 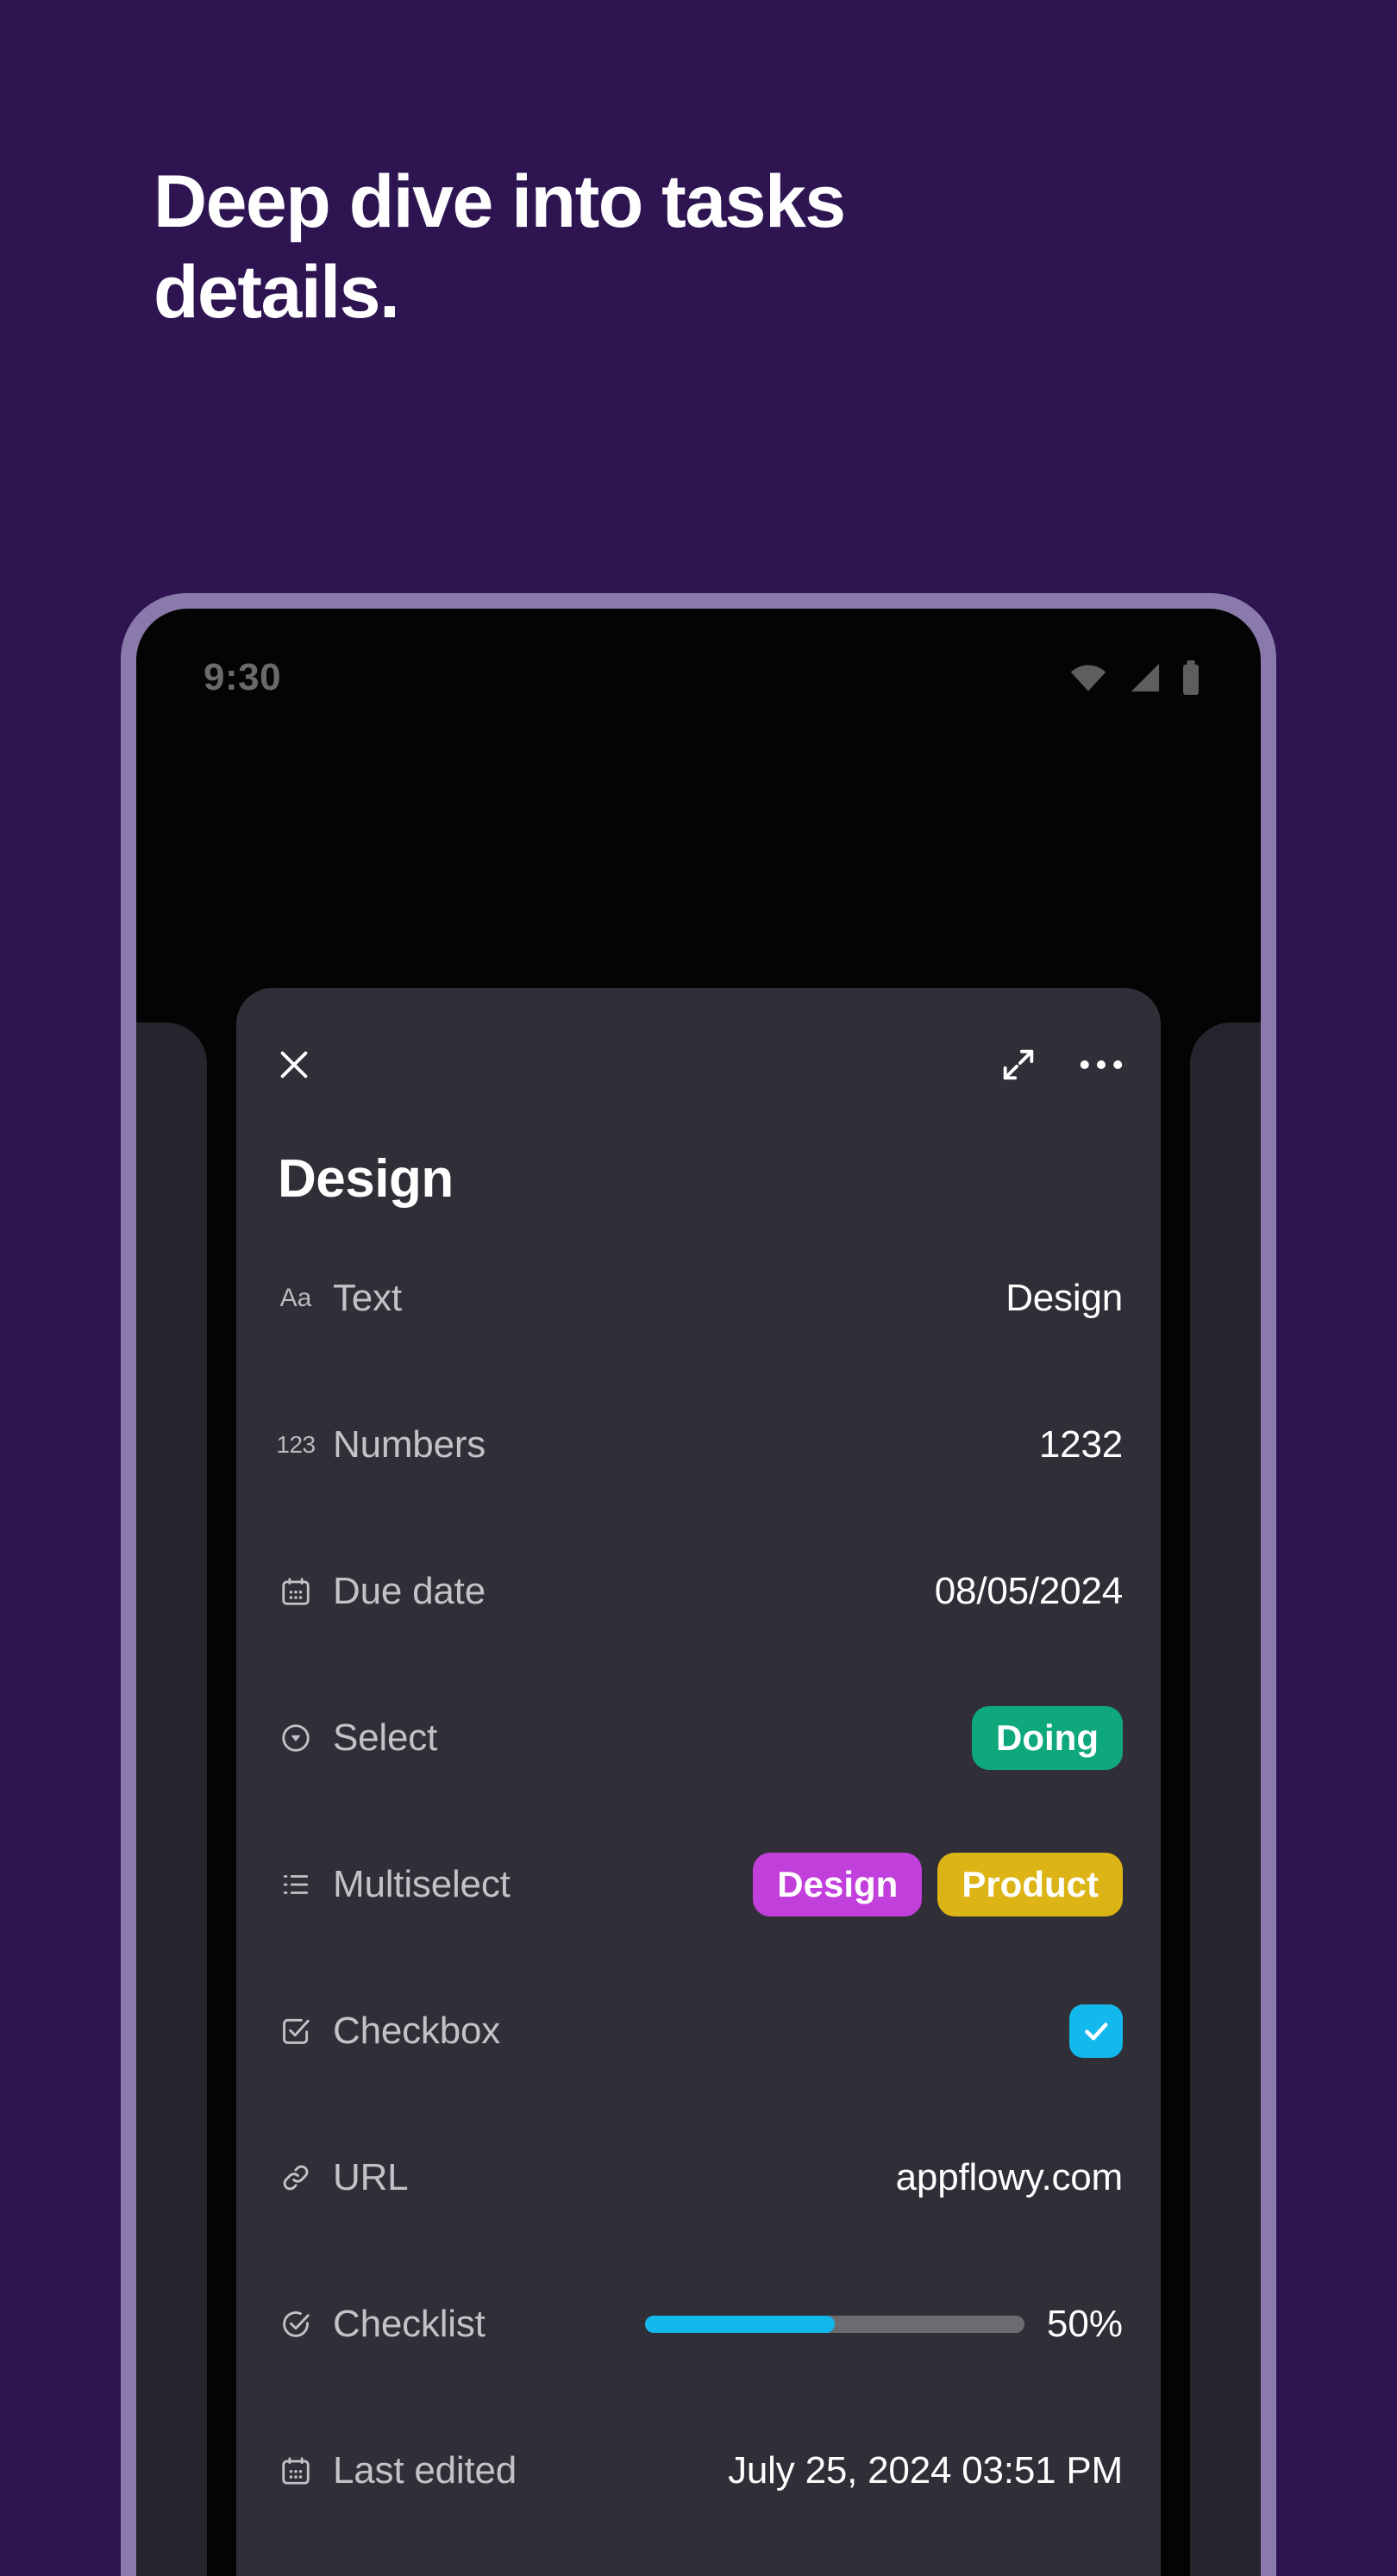 What do you see at coordinates (422, 1884) in the screenshot?
I see `field-label-multiselect: Multiselect` at bounding box center [422, 1884].